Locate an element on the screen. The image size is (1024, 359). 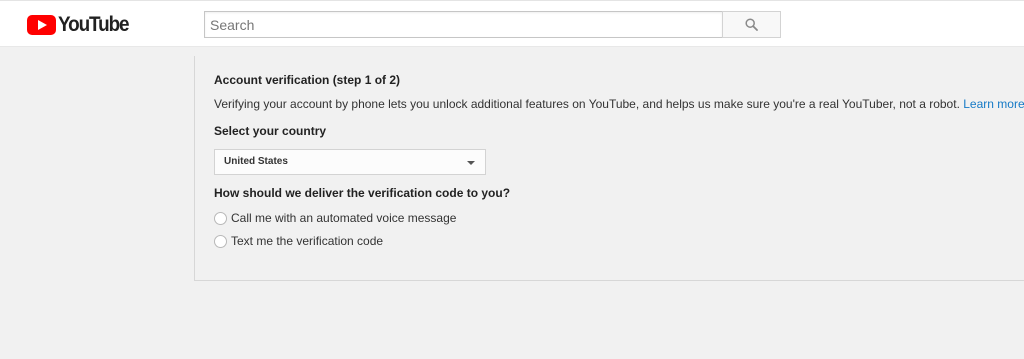
logo-text: YouTube is located at coordinates (94, 24).